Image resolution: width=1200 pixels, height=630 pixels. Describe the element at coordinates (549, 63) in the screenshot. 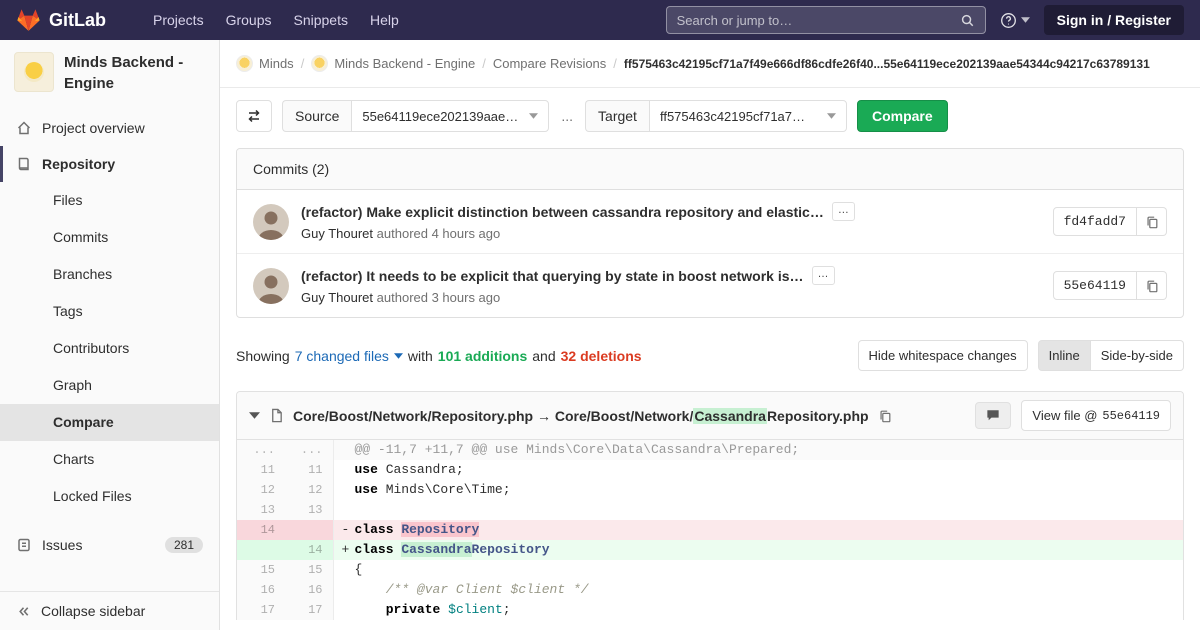

I see `breadcrumb-item-compare-revisions: Compare Revisions` at that location.